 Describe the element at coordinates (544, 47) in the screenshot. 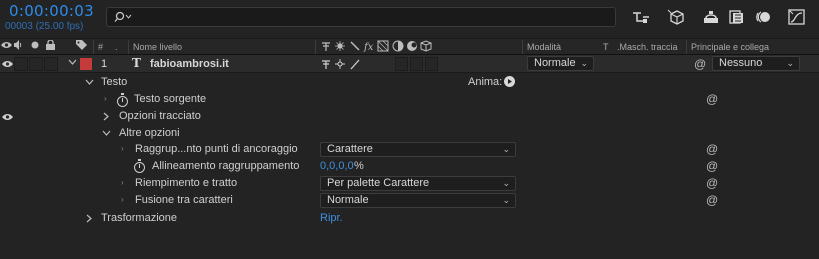

I see `column-mode-header: Modalità` at that location.